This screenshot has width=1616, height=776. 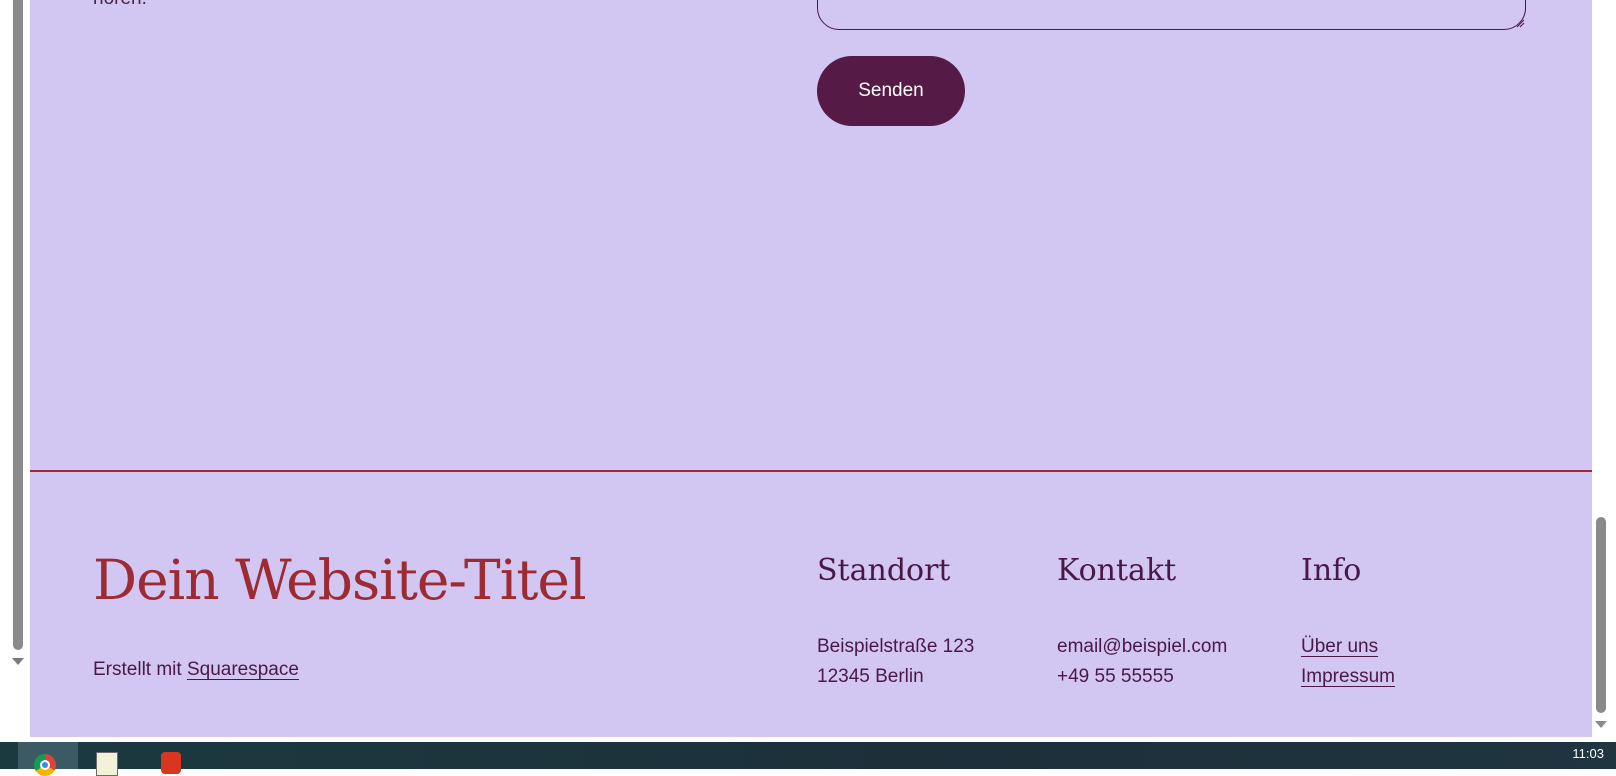 What do you see at coordinates (811, 471) in the screenshot?
I see `footer-divider` at bounding box center [811, 471].